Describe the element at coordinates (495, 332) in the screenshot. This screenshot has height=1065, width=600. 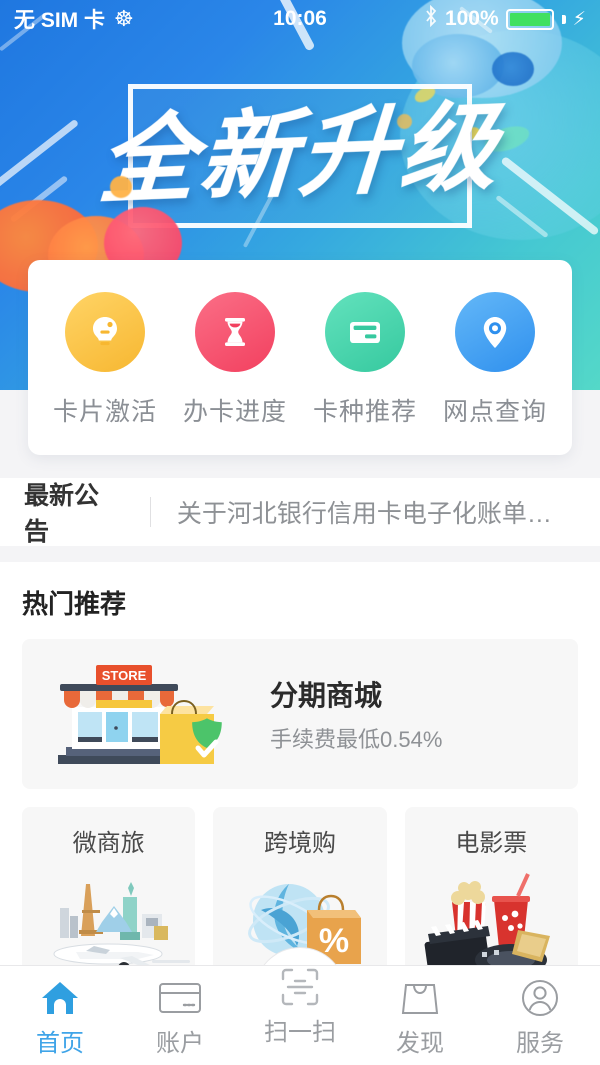
I see `location-pin-icon` at that location.